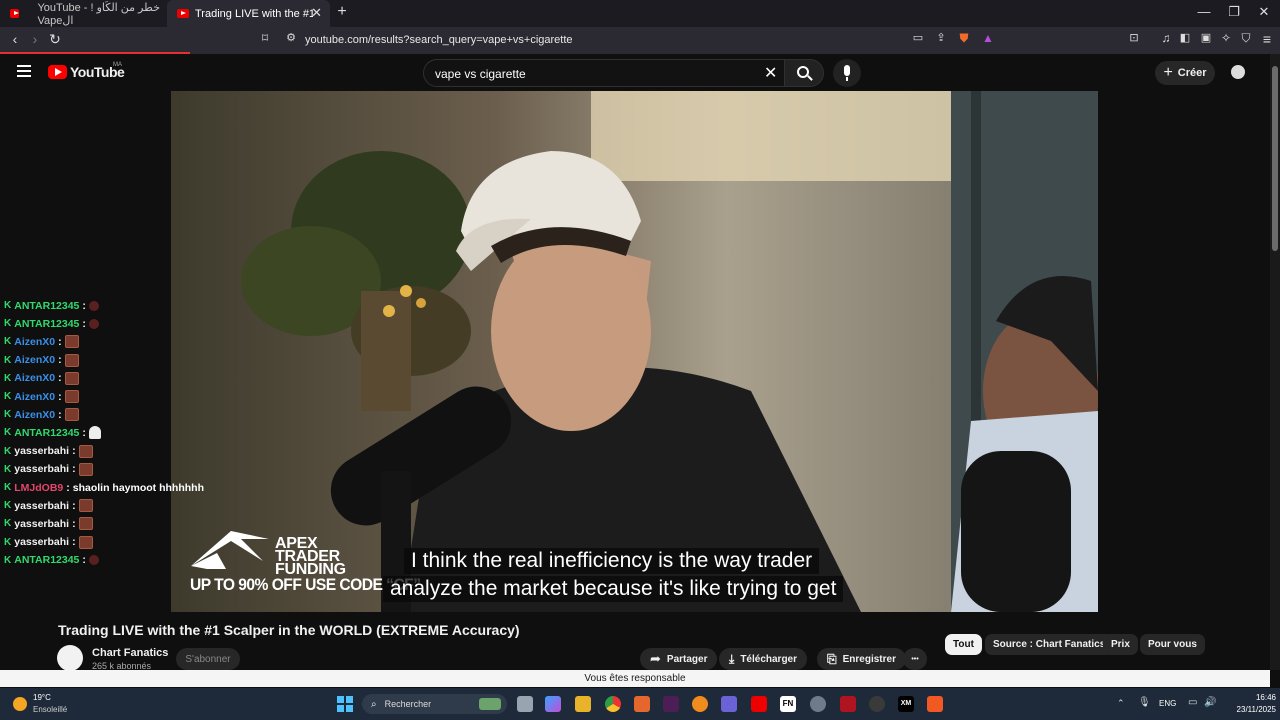 The image size is (1280, 720). I want to click on tab-youtube-vape: YouTube - ! خطر من الكَاو Vapeال, so click(82, 13).